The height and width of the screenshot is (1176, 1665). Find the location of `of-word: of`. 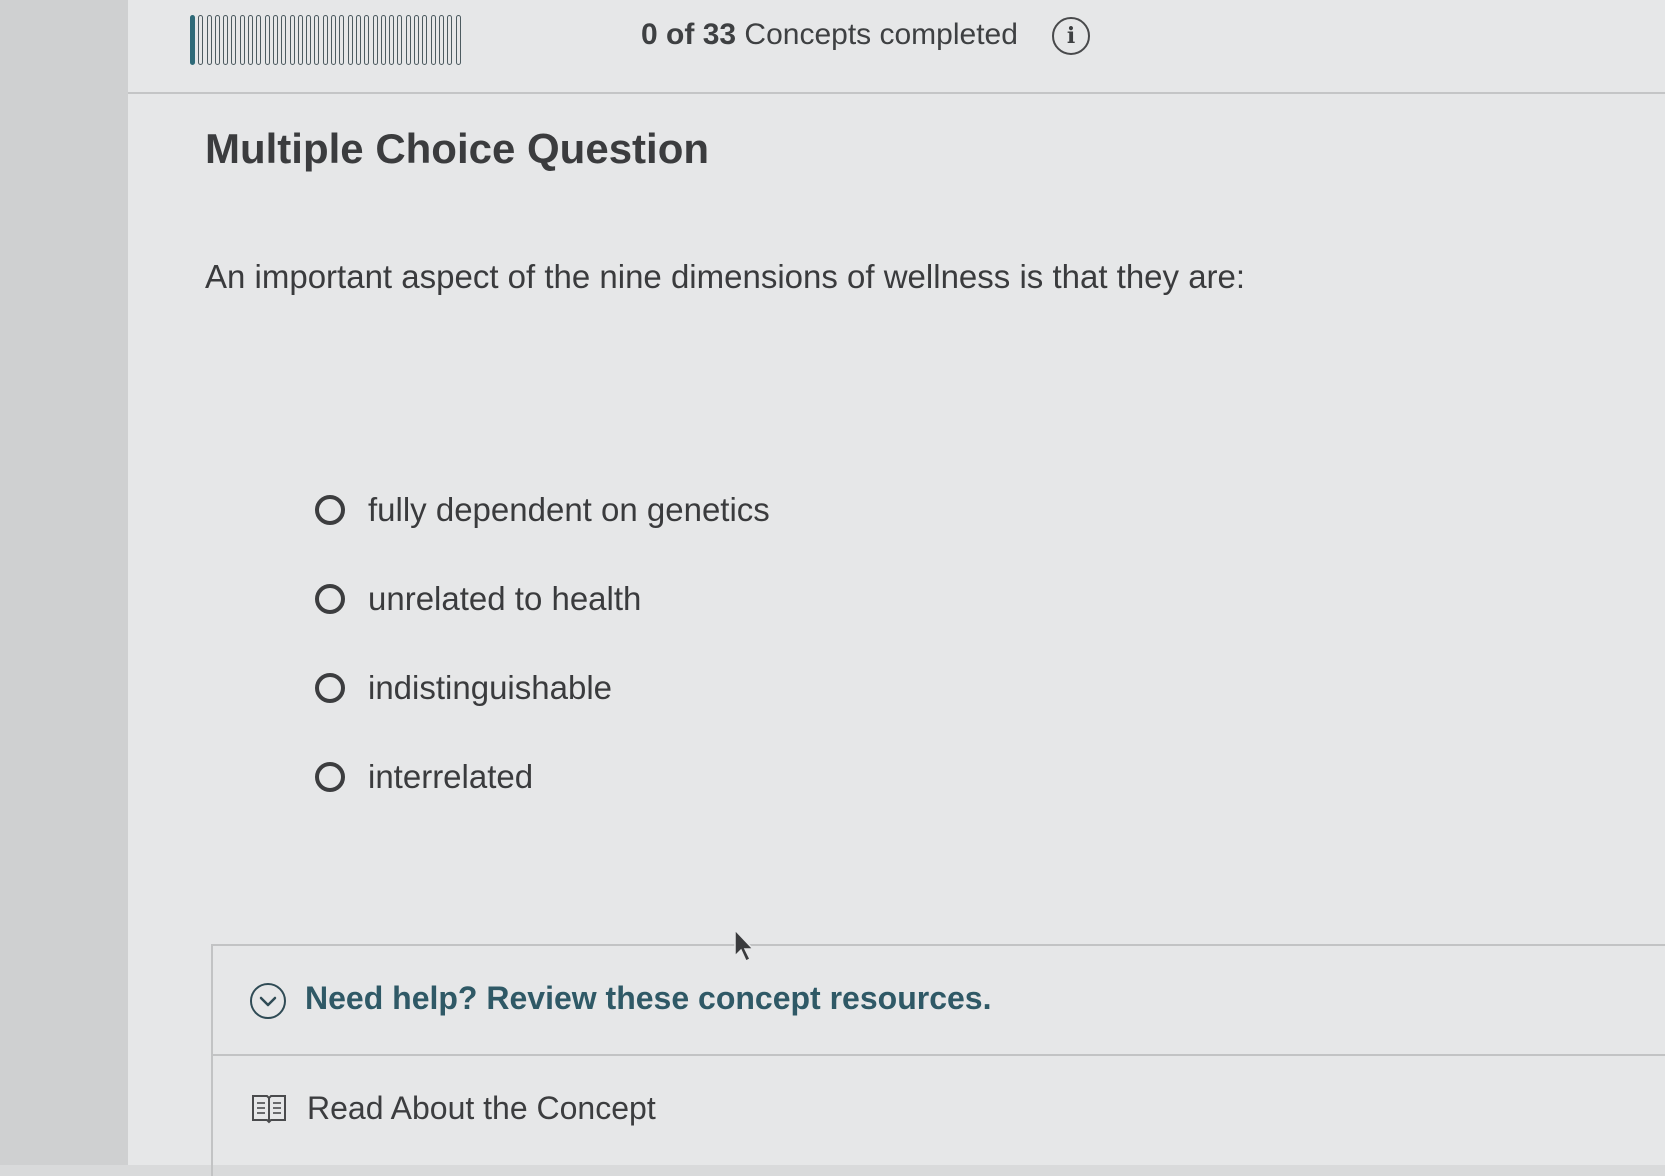

of-word: of is located at coordinates (680, 34).